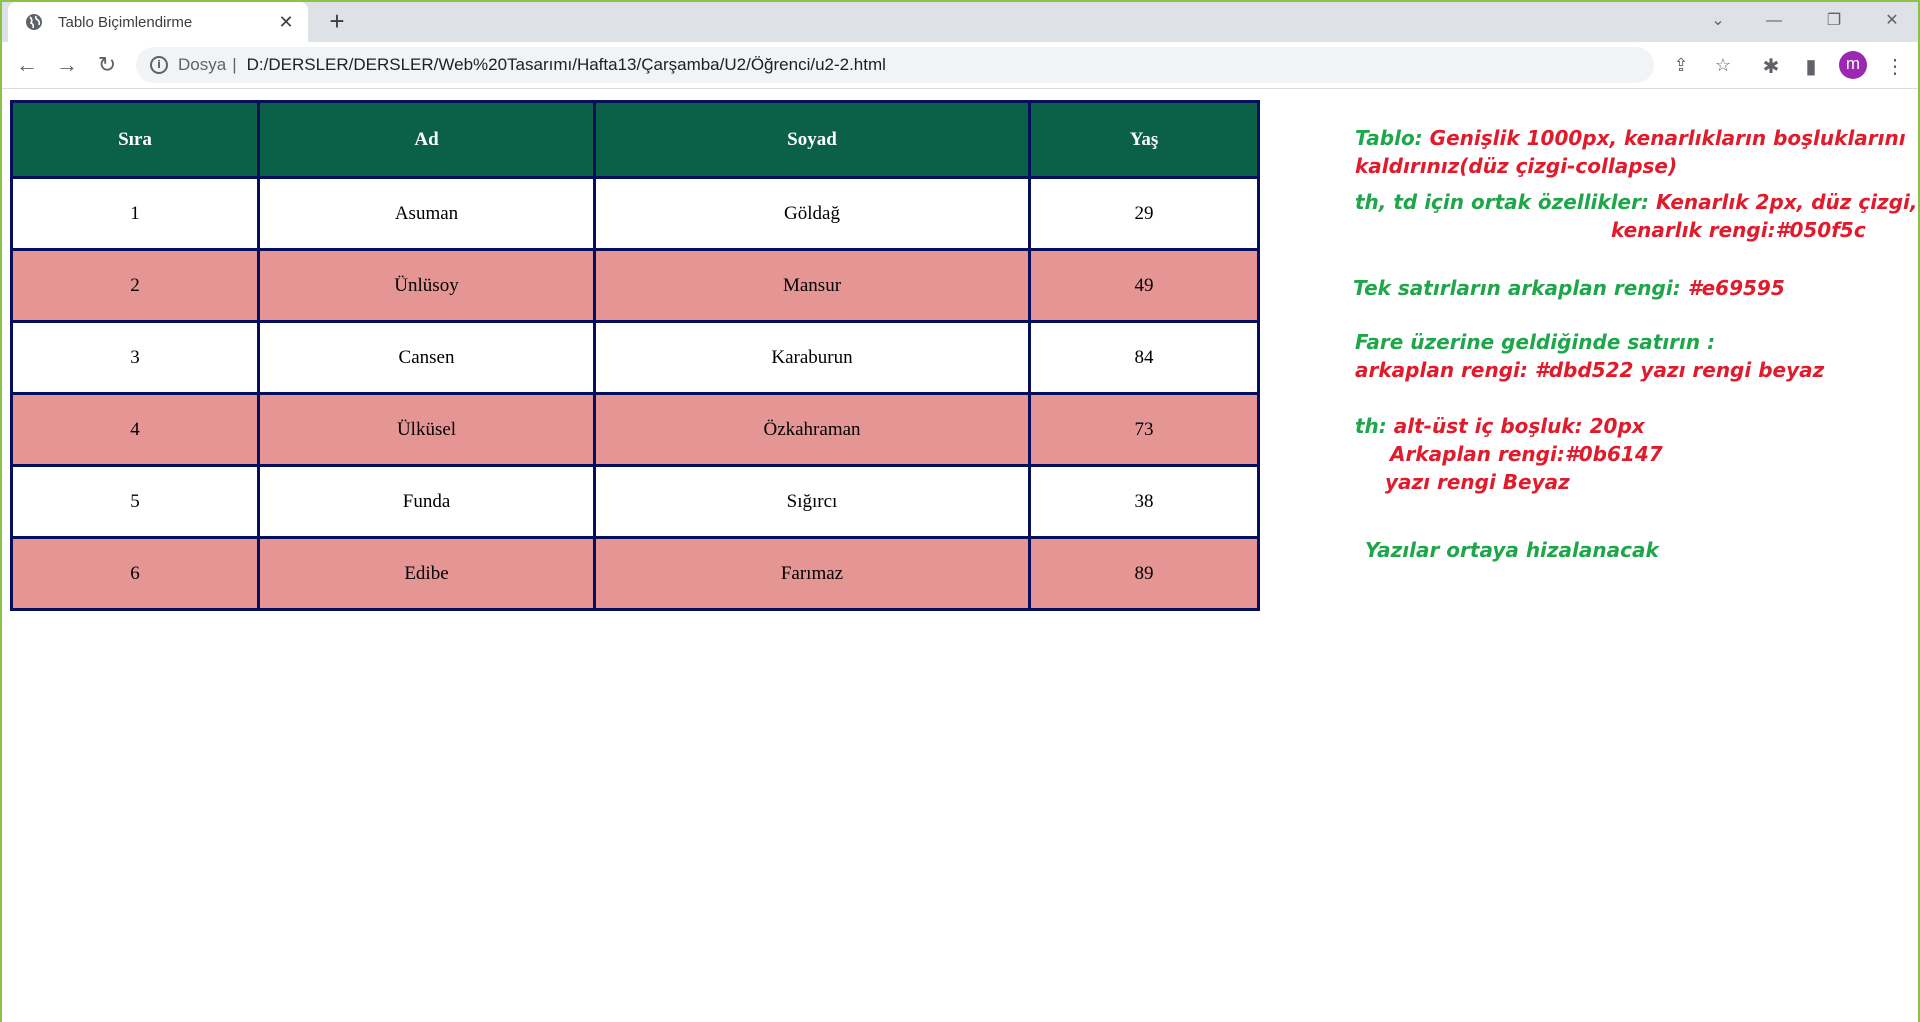 The image size is (1920, 1022). I want to click on extensions-icon: ✱, so click(1771, 67).